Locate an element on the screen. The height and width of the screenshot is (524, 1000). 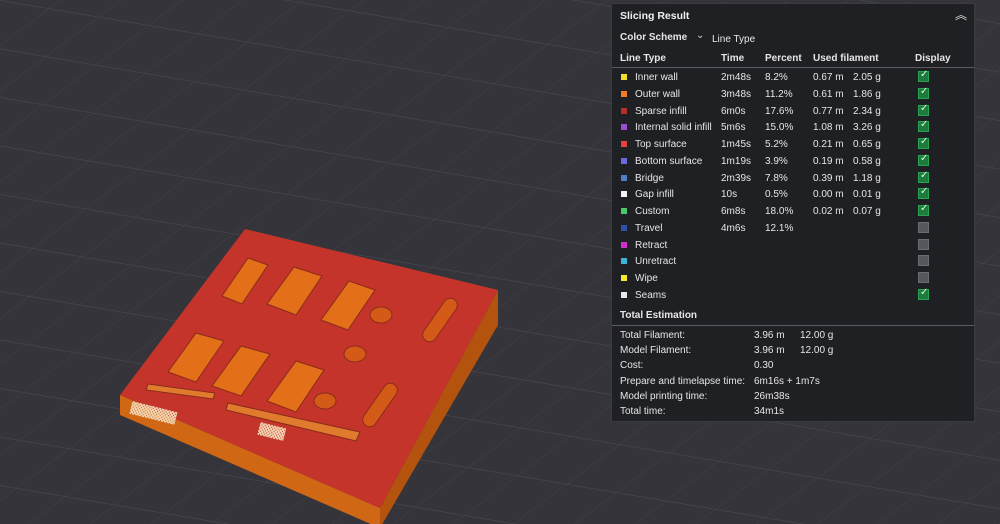
line-percent: 7.8% is located at coordinates (776, 178).